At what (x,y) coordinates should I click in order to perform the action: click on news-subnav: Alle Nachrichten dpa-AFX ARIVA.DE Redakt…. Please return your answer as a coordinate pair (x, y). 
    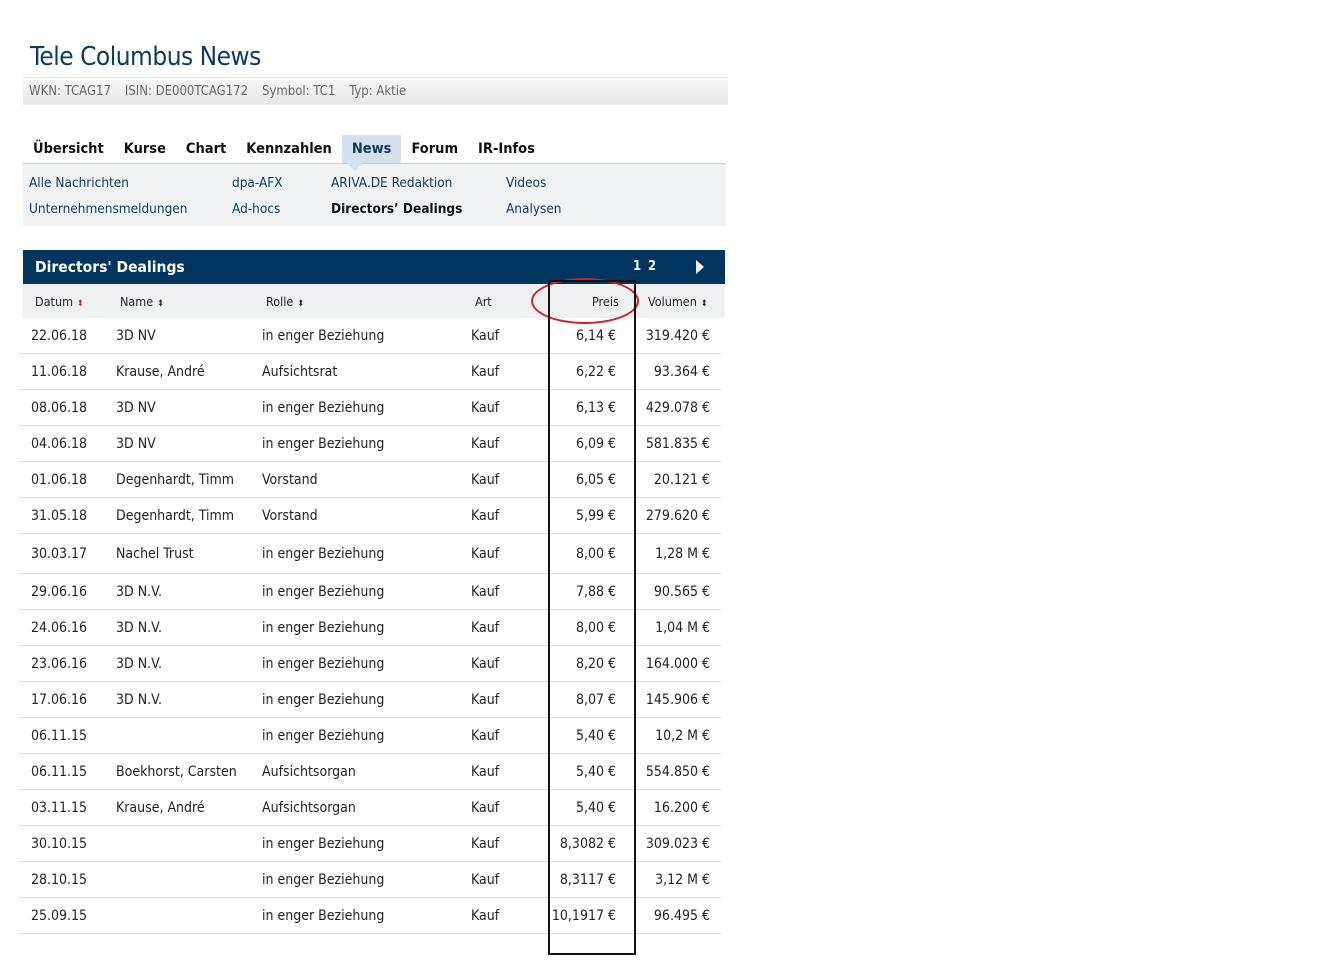
    Looking at the image, I should click on (374, 195).